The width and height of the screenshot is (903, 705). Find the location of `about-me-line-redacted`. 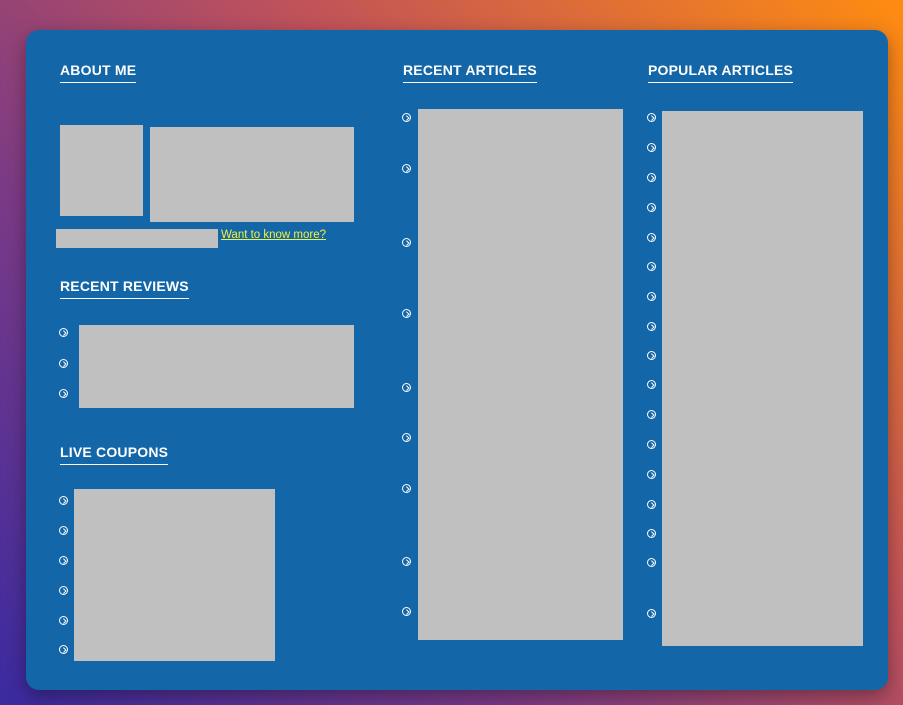

about-me-line-redacted is located at coordinates (137, 238).